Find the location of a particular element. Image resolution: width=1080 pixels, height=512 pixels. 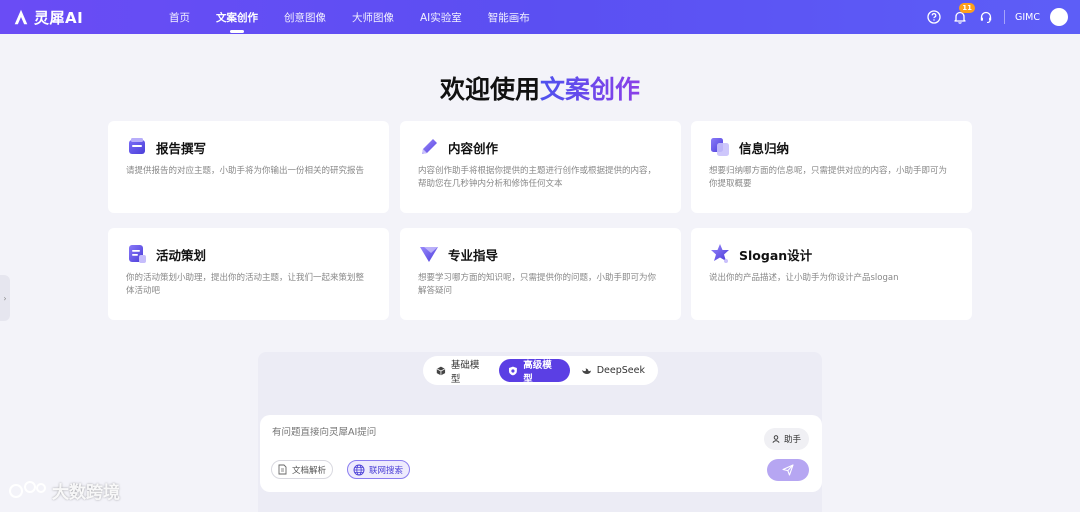

page-title-prefix: 欢迎使用 is located at coordinates (489, 89).